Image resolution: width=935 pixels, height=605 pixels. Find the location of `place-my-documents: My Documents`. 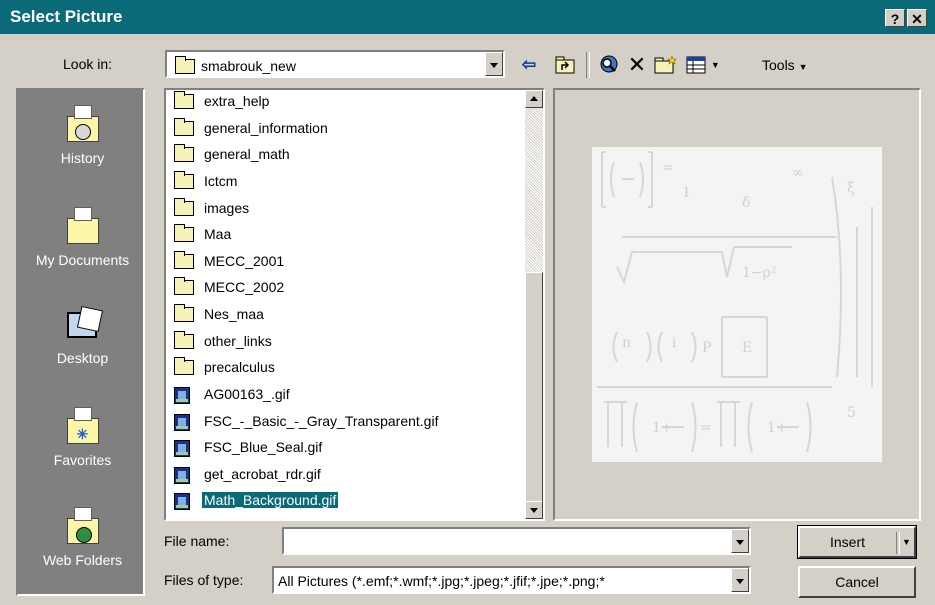

place-my-documents: My Documents is located at coordinates (82, 237).